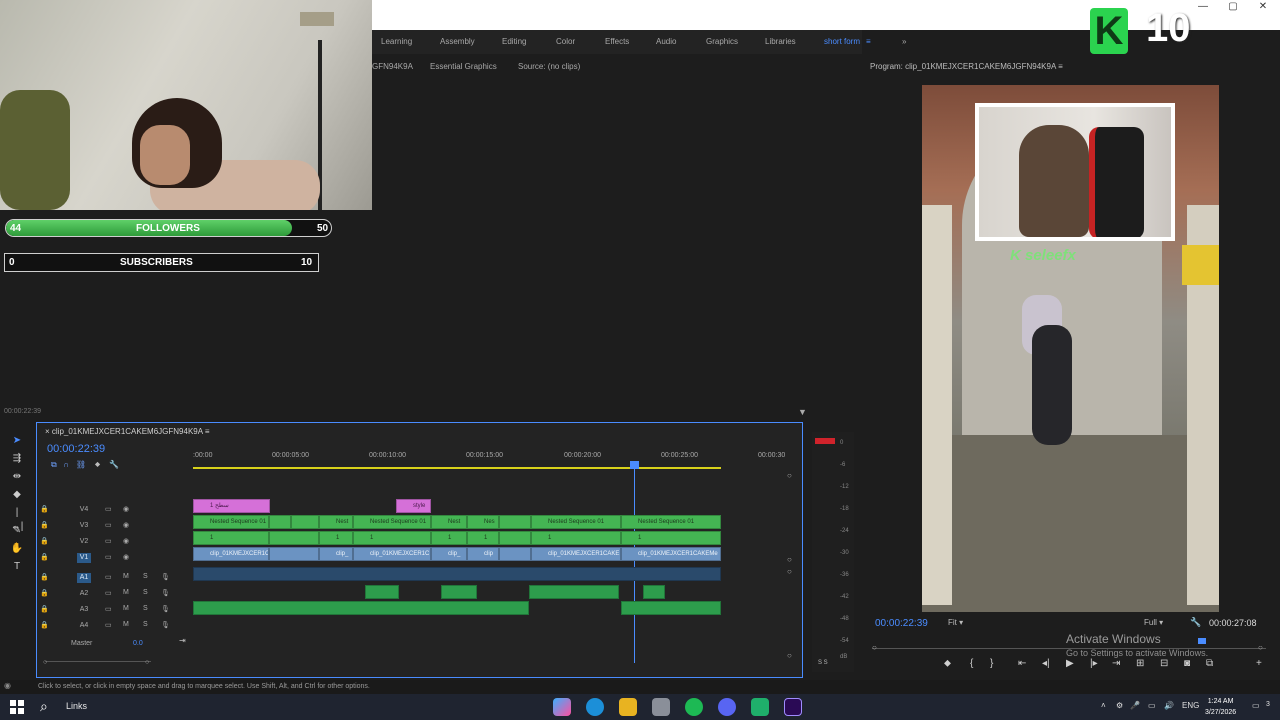 The height and width of the screenshot is (720, 1280). I want to click on windows-start-icon, so click(17, 707).